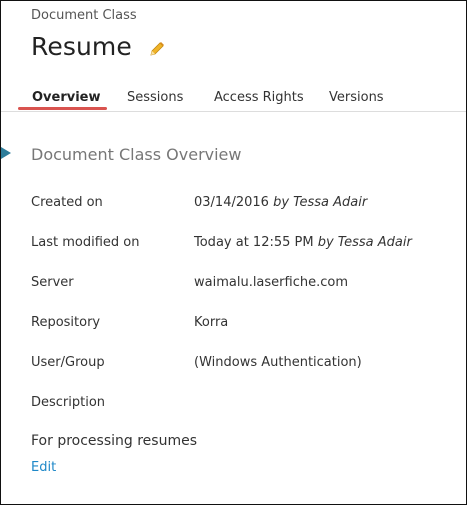  Describe the element at coordinates (278, 362) in the screenshot. I see `user-group-value: (Windows Authentication)` at that location.